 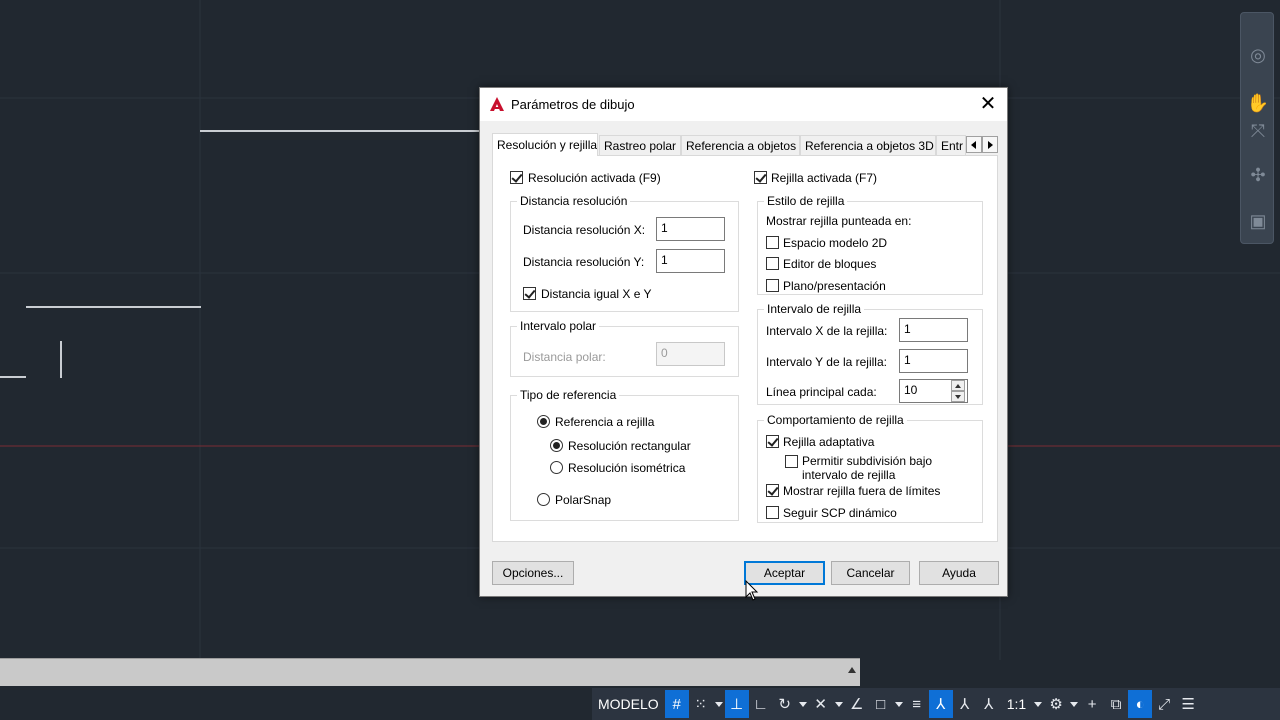 What do you see at coordinates (1074, 704) in the screenshot?
I see `workspace-dropdown` at bounding box center [1074, 704].